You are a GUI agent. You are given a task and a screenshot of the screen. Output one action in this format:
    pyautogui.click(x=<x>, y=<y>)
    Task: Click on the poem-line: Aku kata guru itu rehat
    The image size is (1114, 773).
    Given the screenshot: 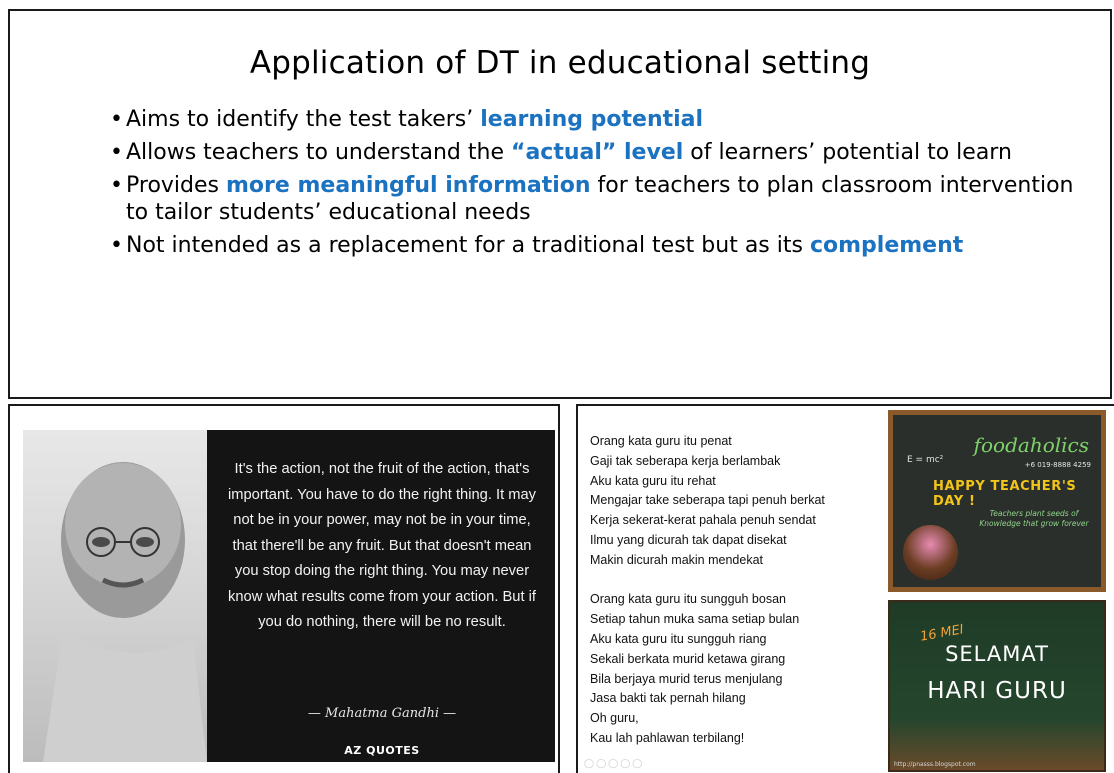 What is the action you would take?
    pyautogui.click(x=653, y=480)
    